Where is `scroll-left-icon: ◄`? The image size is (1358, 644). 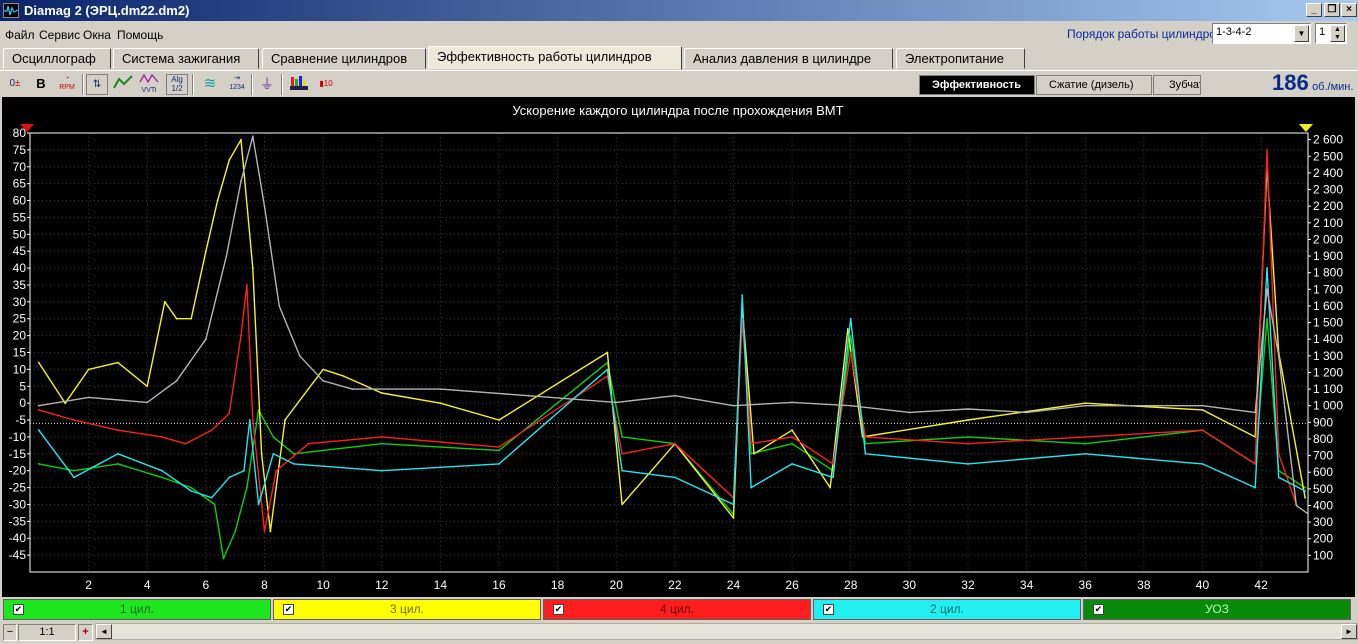
scroll-left-icon: ◄ is located at coordinates (104, 631).